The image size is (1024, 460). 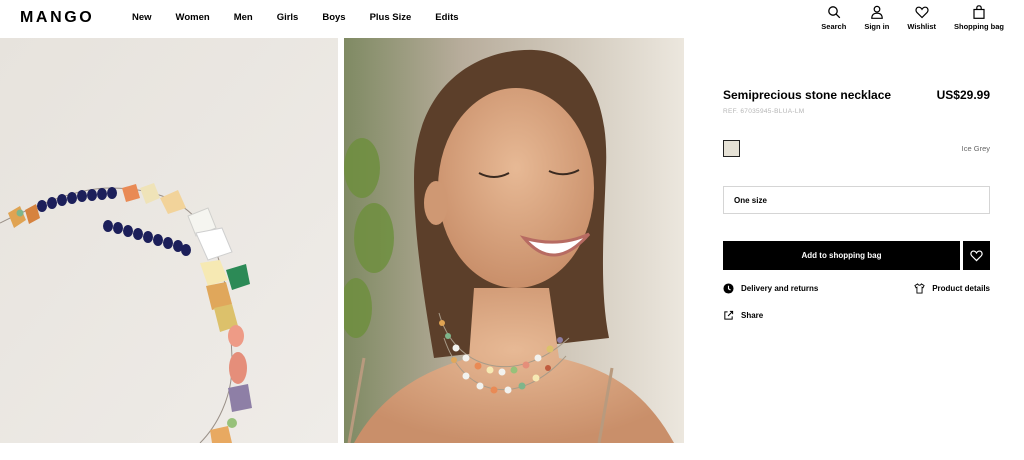 I want to click on size-selector: One size, so click(x=856, y=200).